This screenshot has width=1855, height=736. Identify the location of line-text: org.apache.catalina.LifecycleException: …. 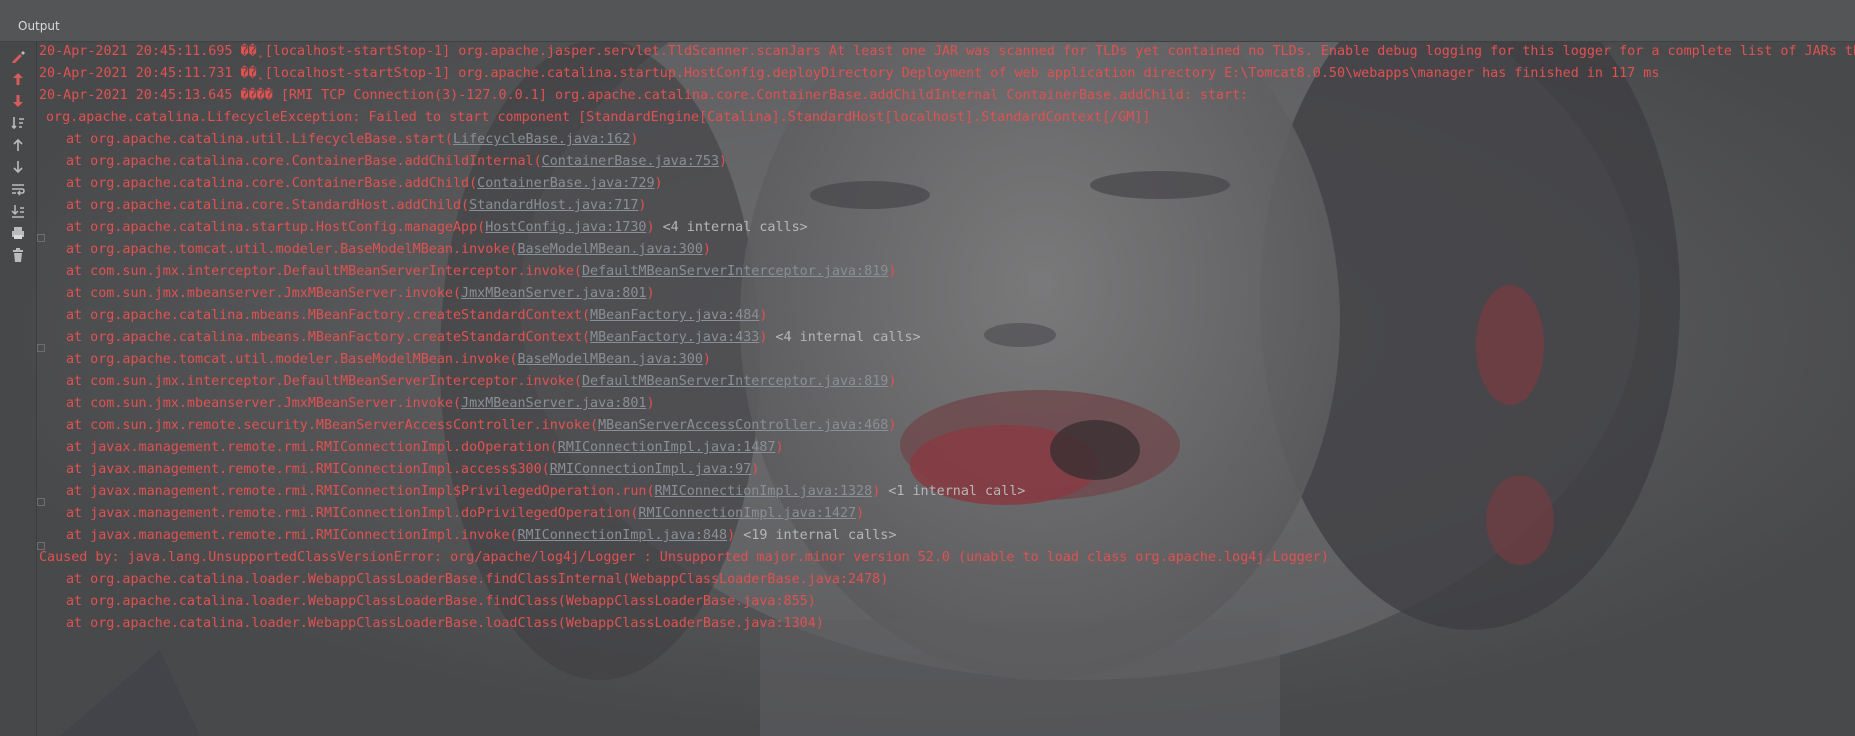
(598, 117).